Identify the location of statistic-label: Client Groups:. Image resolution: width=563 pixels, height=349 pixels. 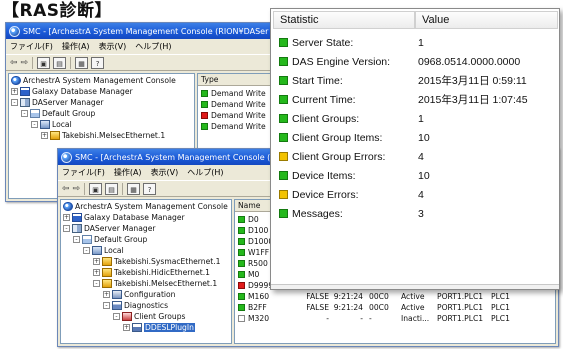
(326, 119).